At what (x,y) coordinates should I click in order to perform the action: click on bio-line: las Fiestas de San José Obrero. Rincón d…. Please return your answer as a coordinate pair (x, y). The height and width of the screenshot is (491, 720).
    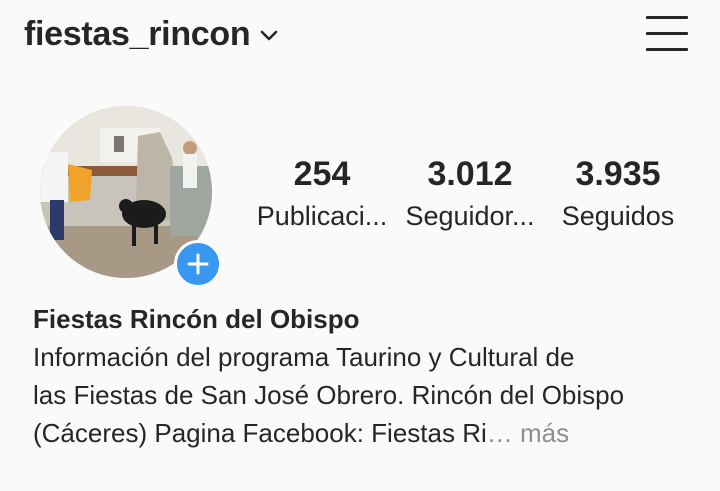
    Looking at the image, I should click on (329, 395).